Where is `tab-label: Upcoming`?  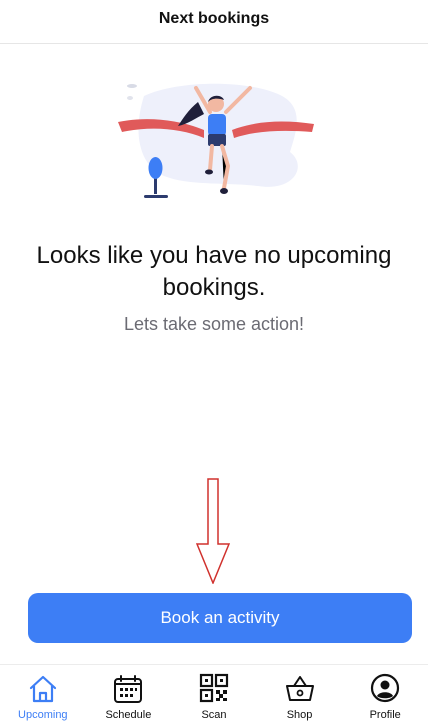
tab-label: Upcoming is located at coordinates (43, 715).